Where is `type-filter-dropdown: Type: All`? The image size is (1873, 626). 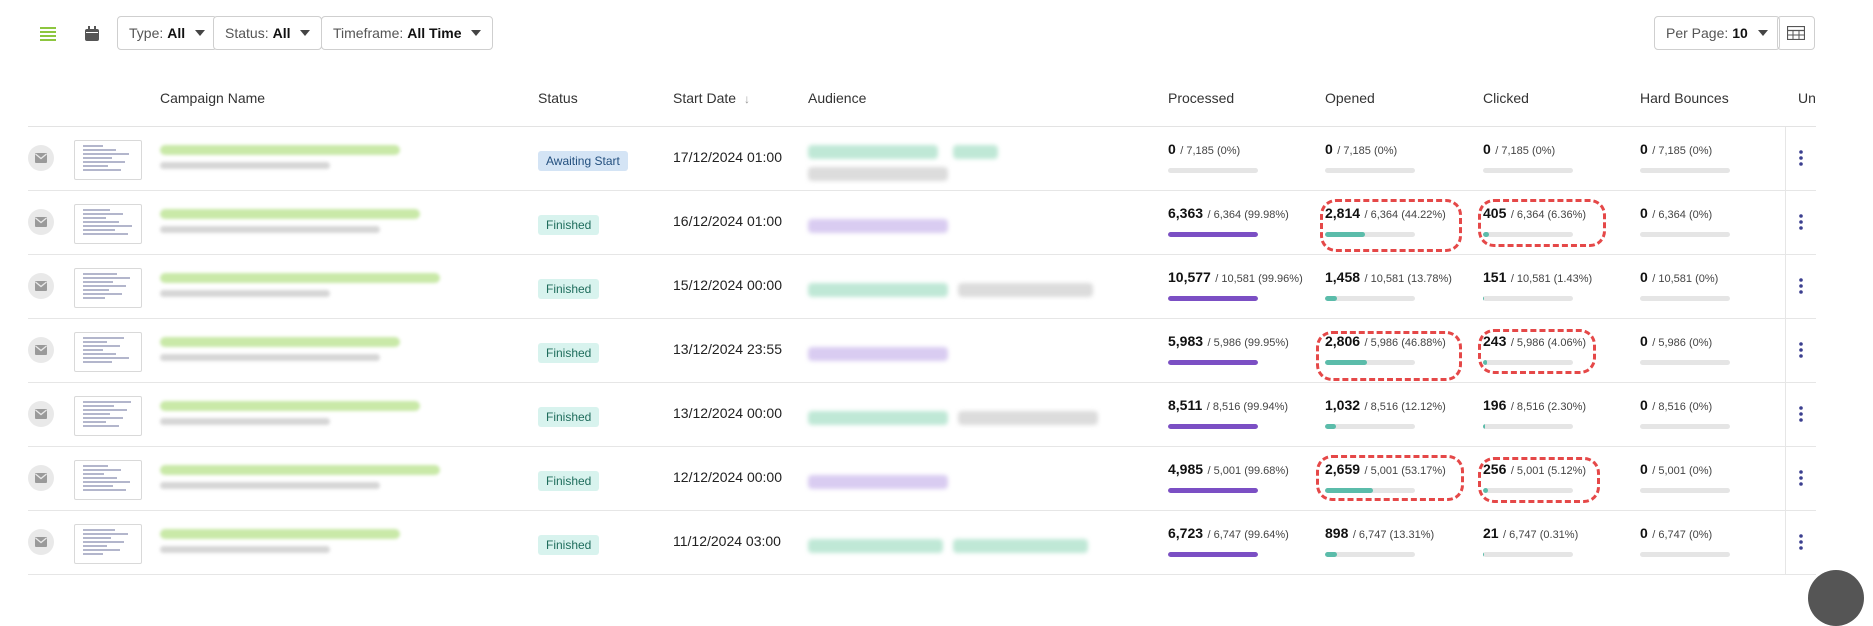
type-filter-dropdown: Type: All is located at coordinates (167, 33).